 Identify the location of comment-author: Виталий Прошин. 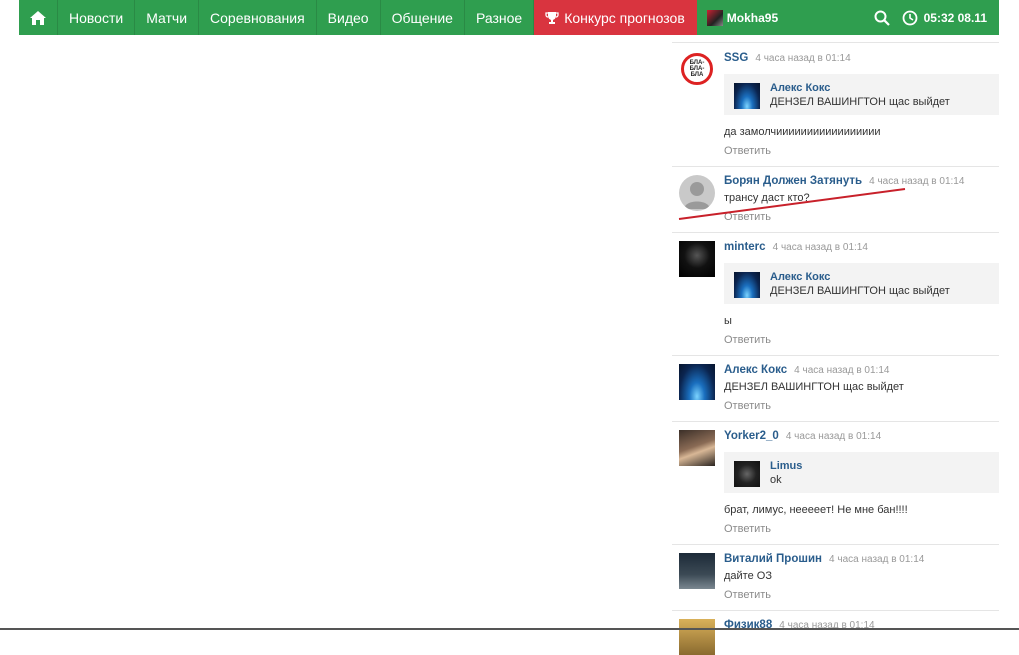
(773, 559).